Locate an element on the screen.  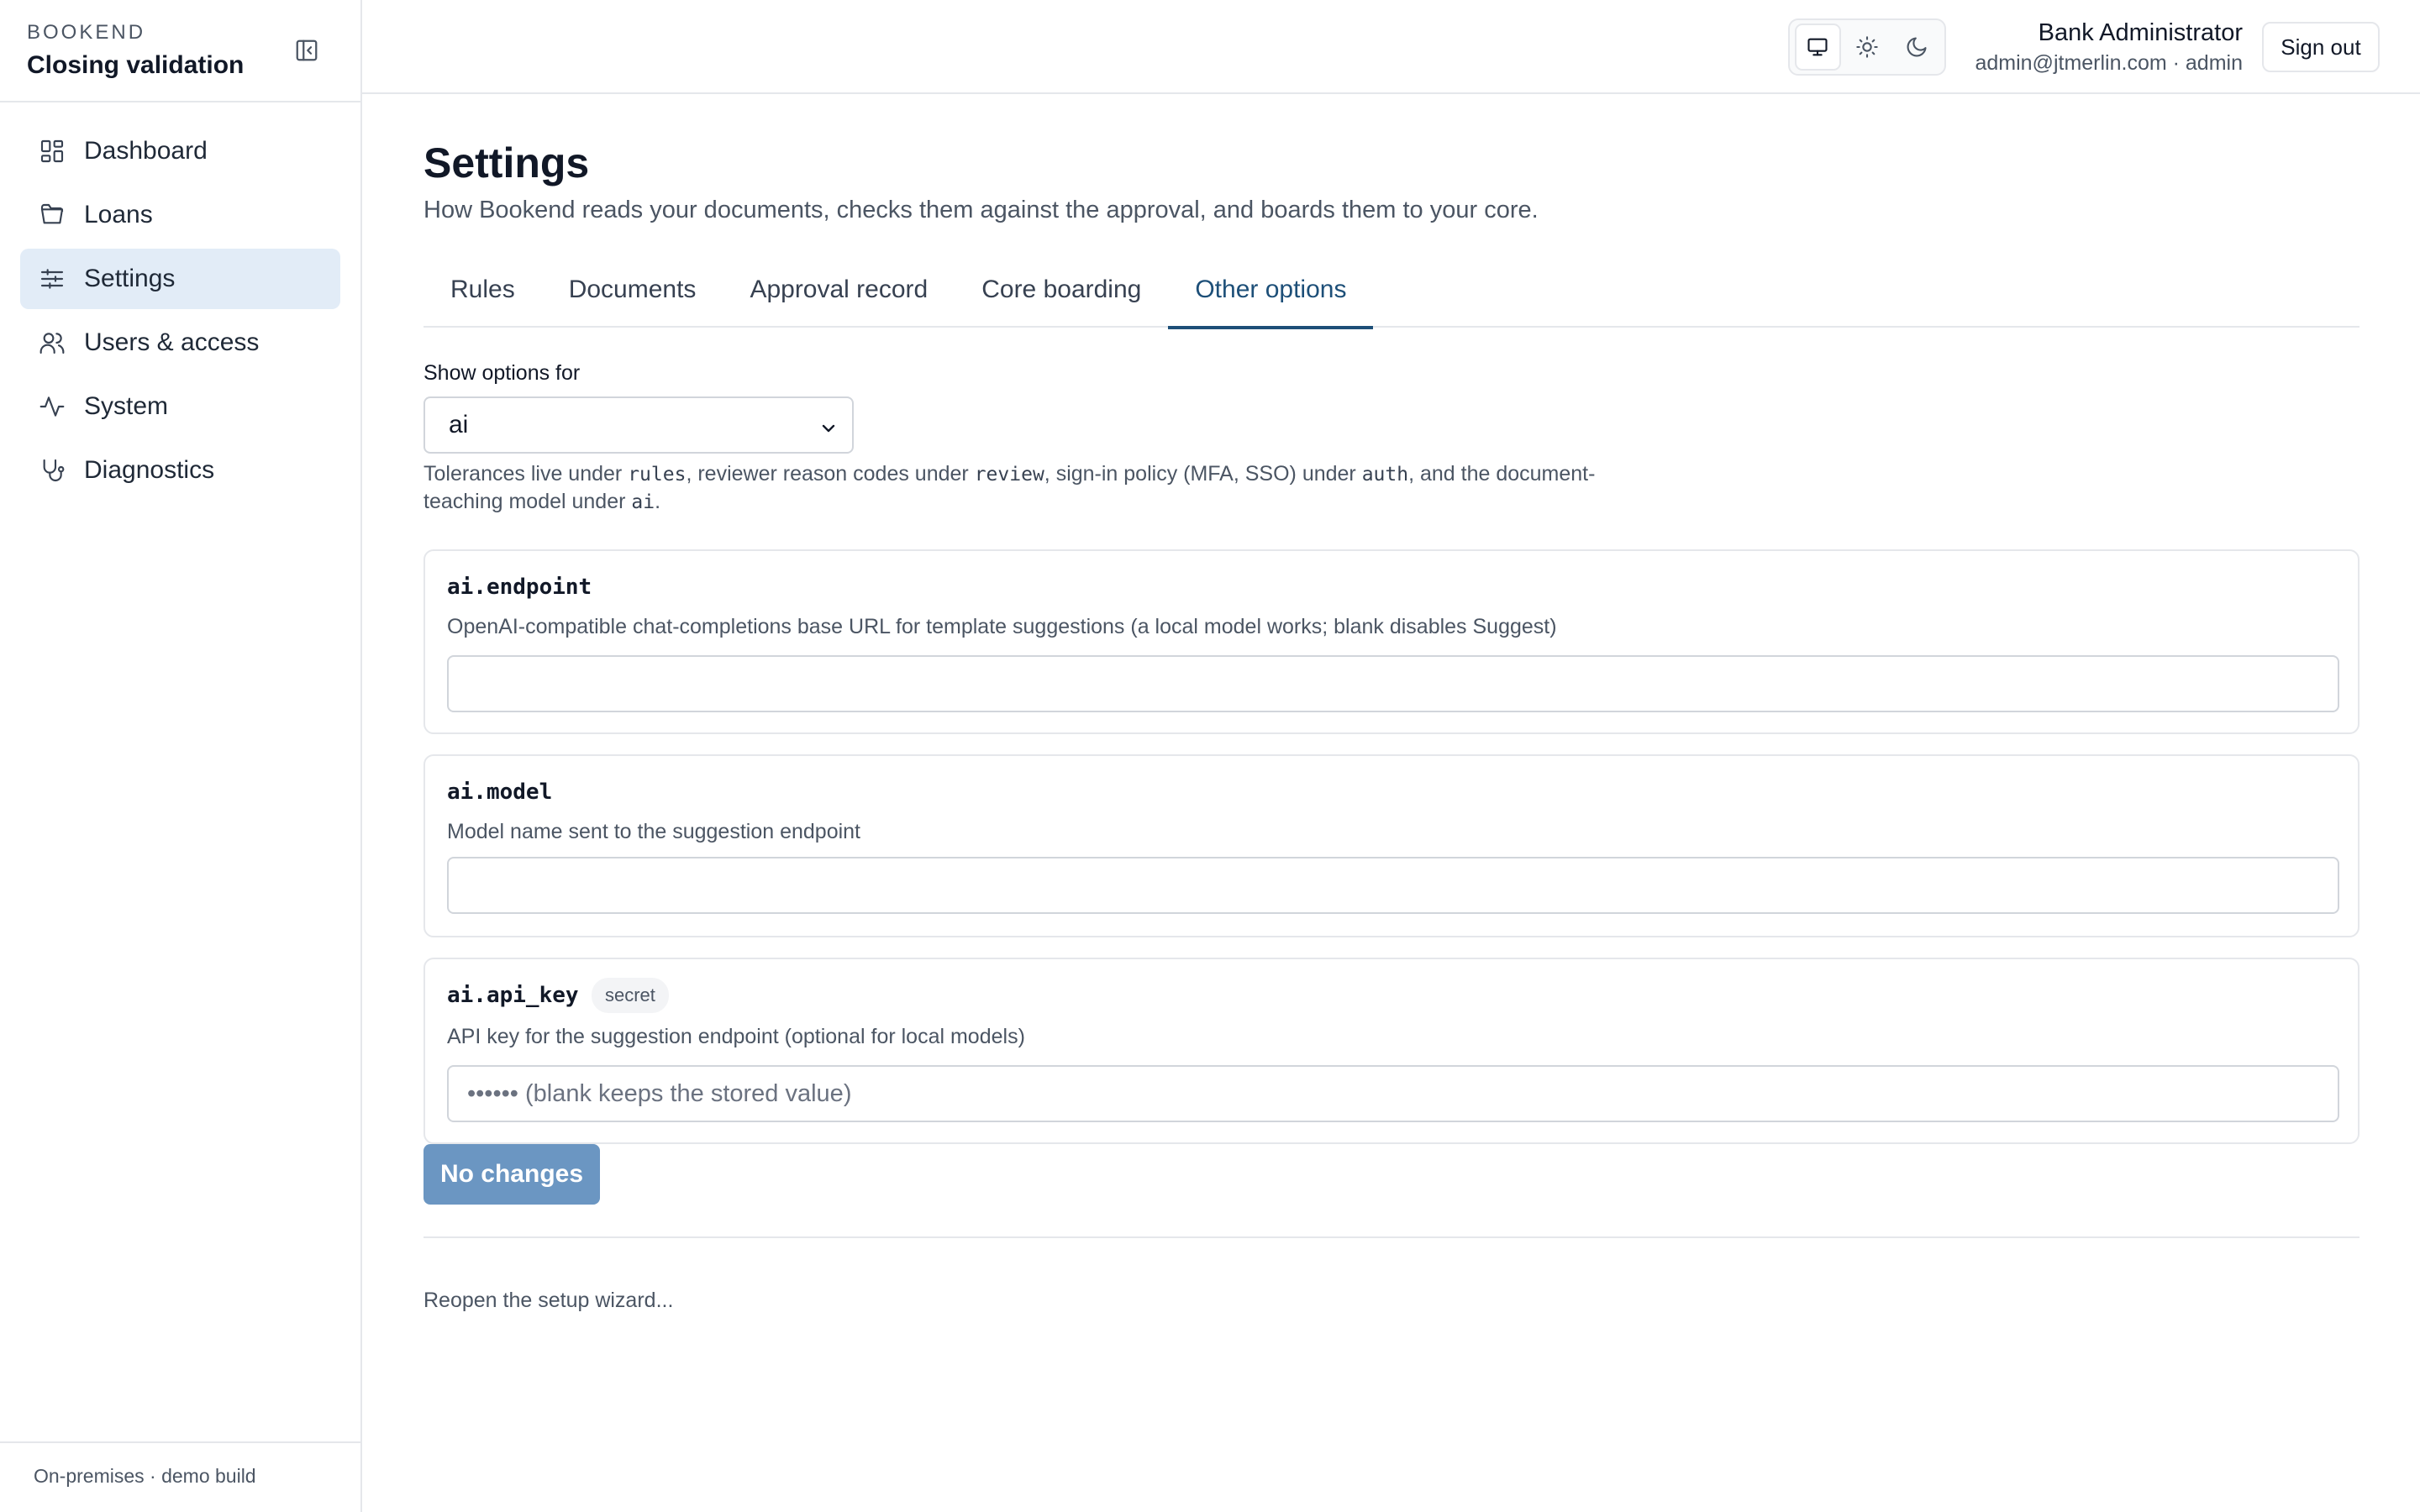
select-value: ai is located at coordinates (459, 424).